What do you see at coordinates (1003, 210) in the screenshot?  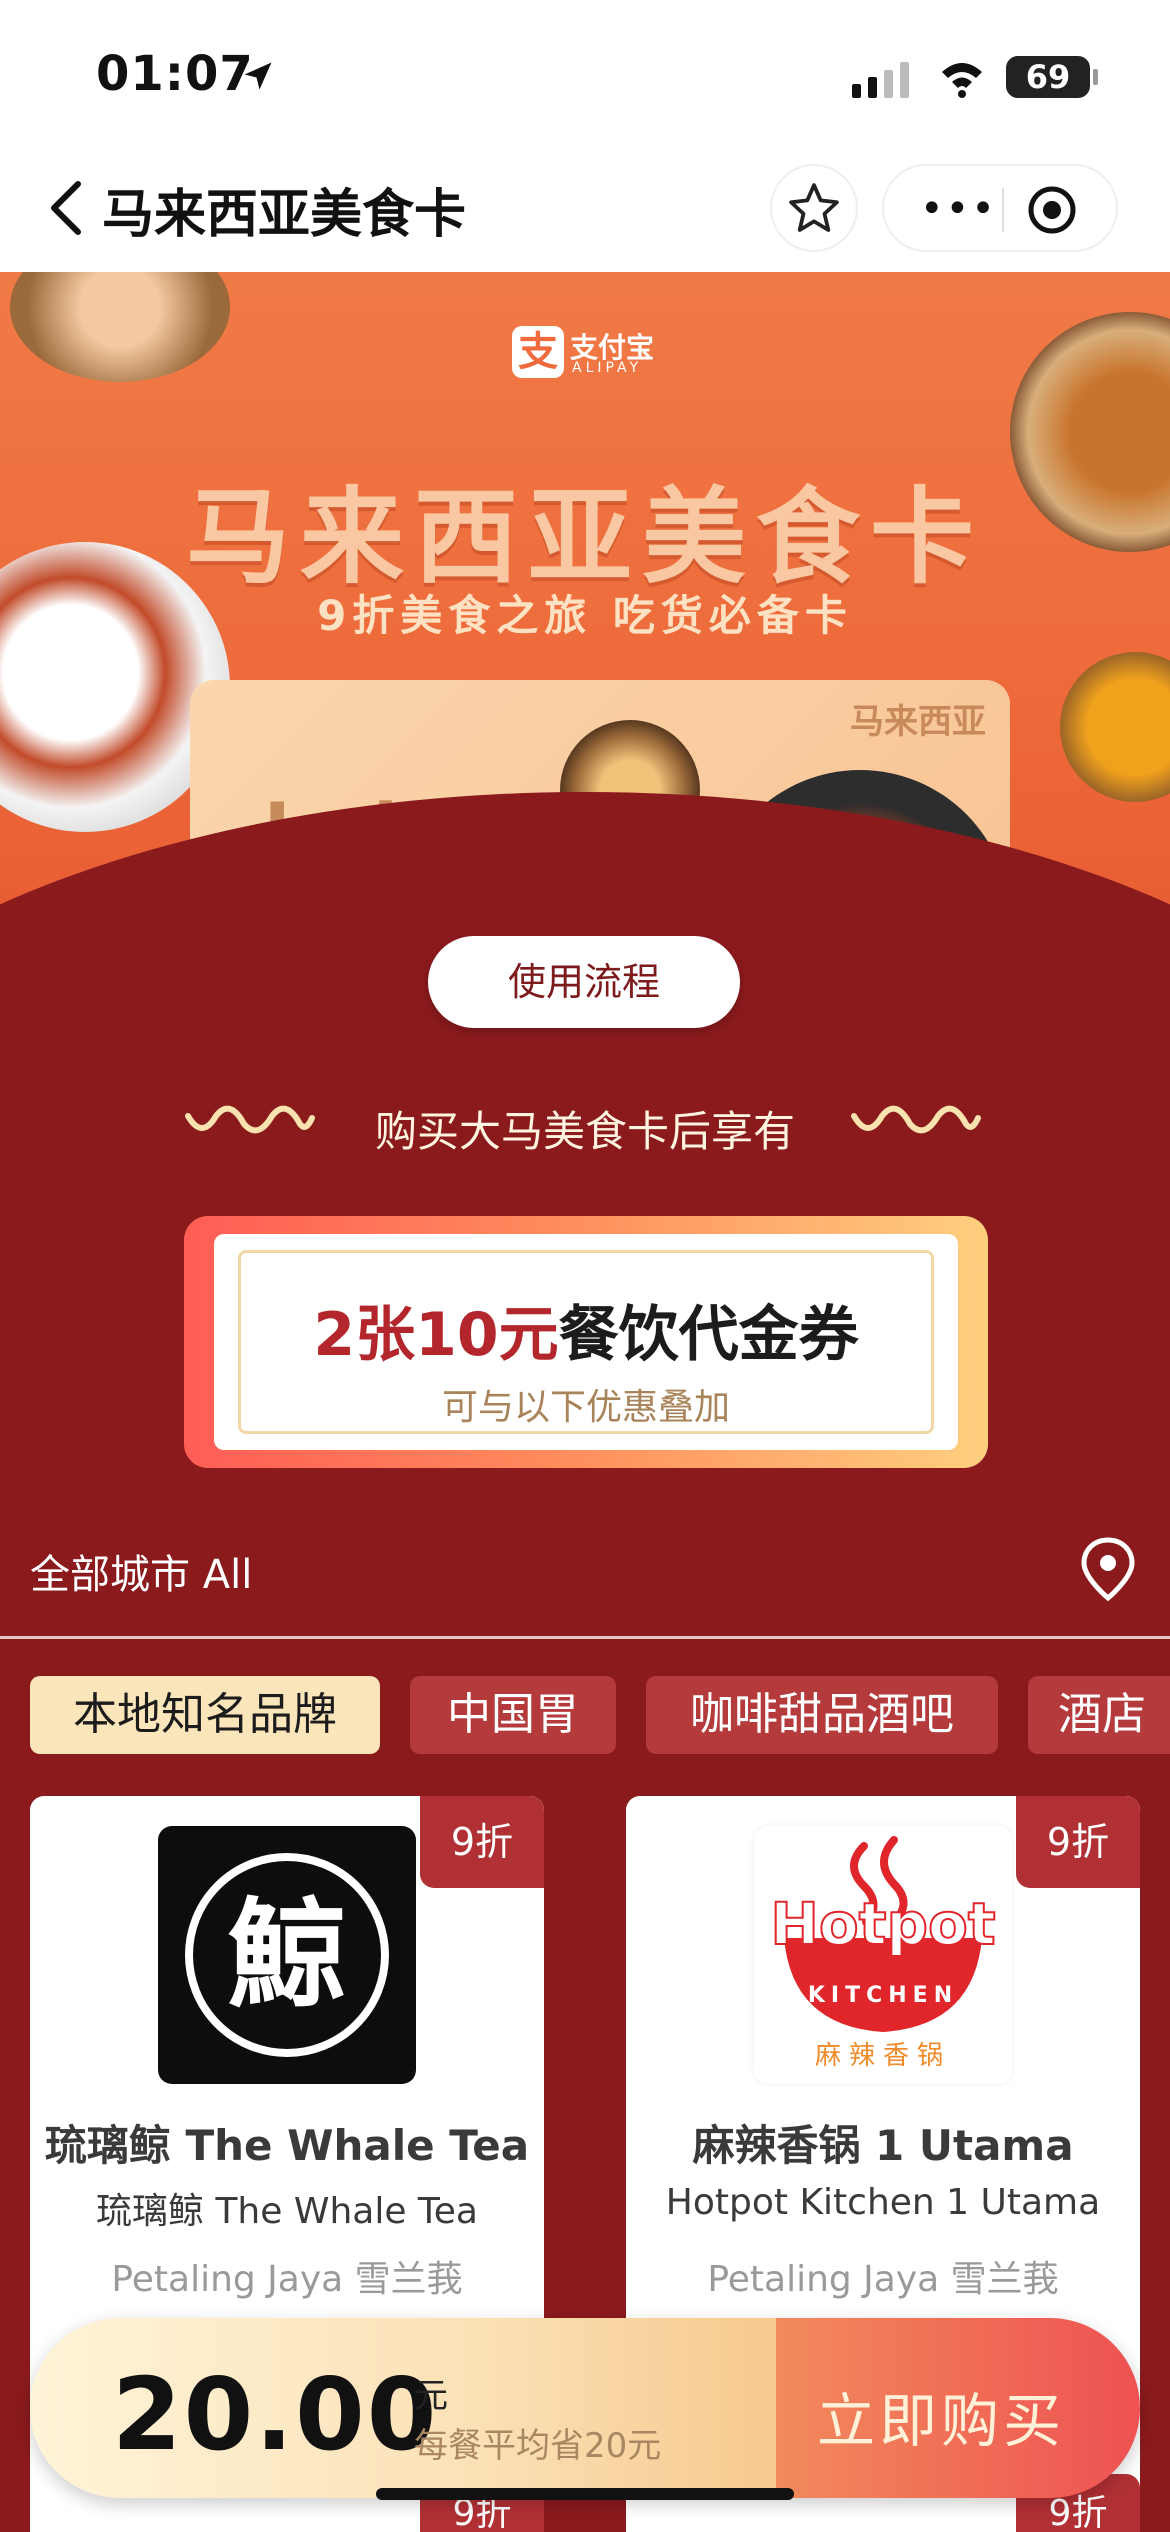 I see `capsule-divider` at bounding box center [1003, 210].